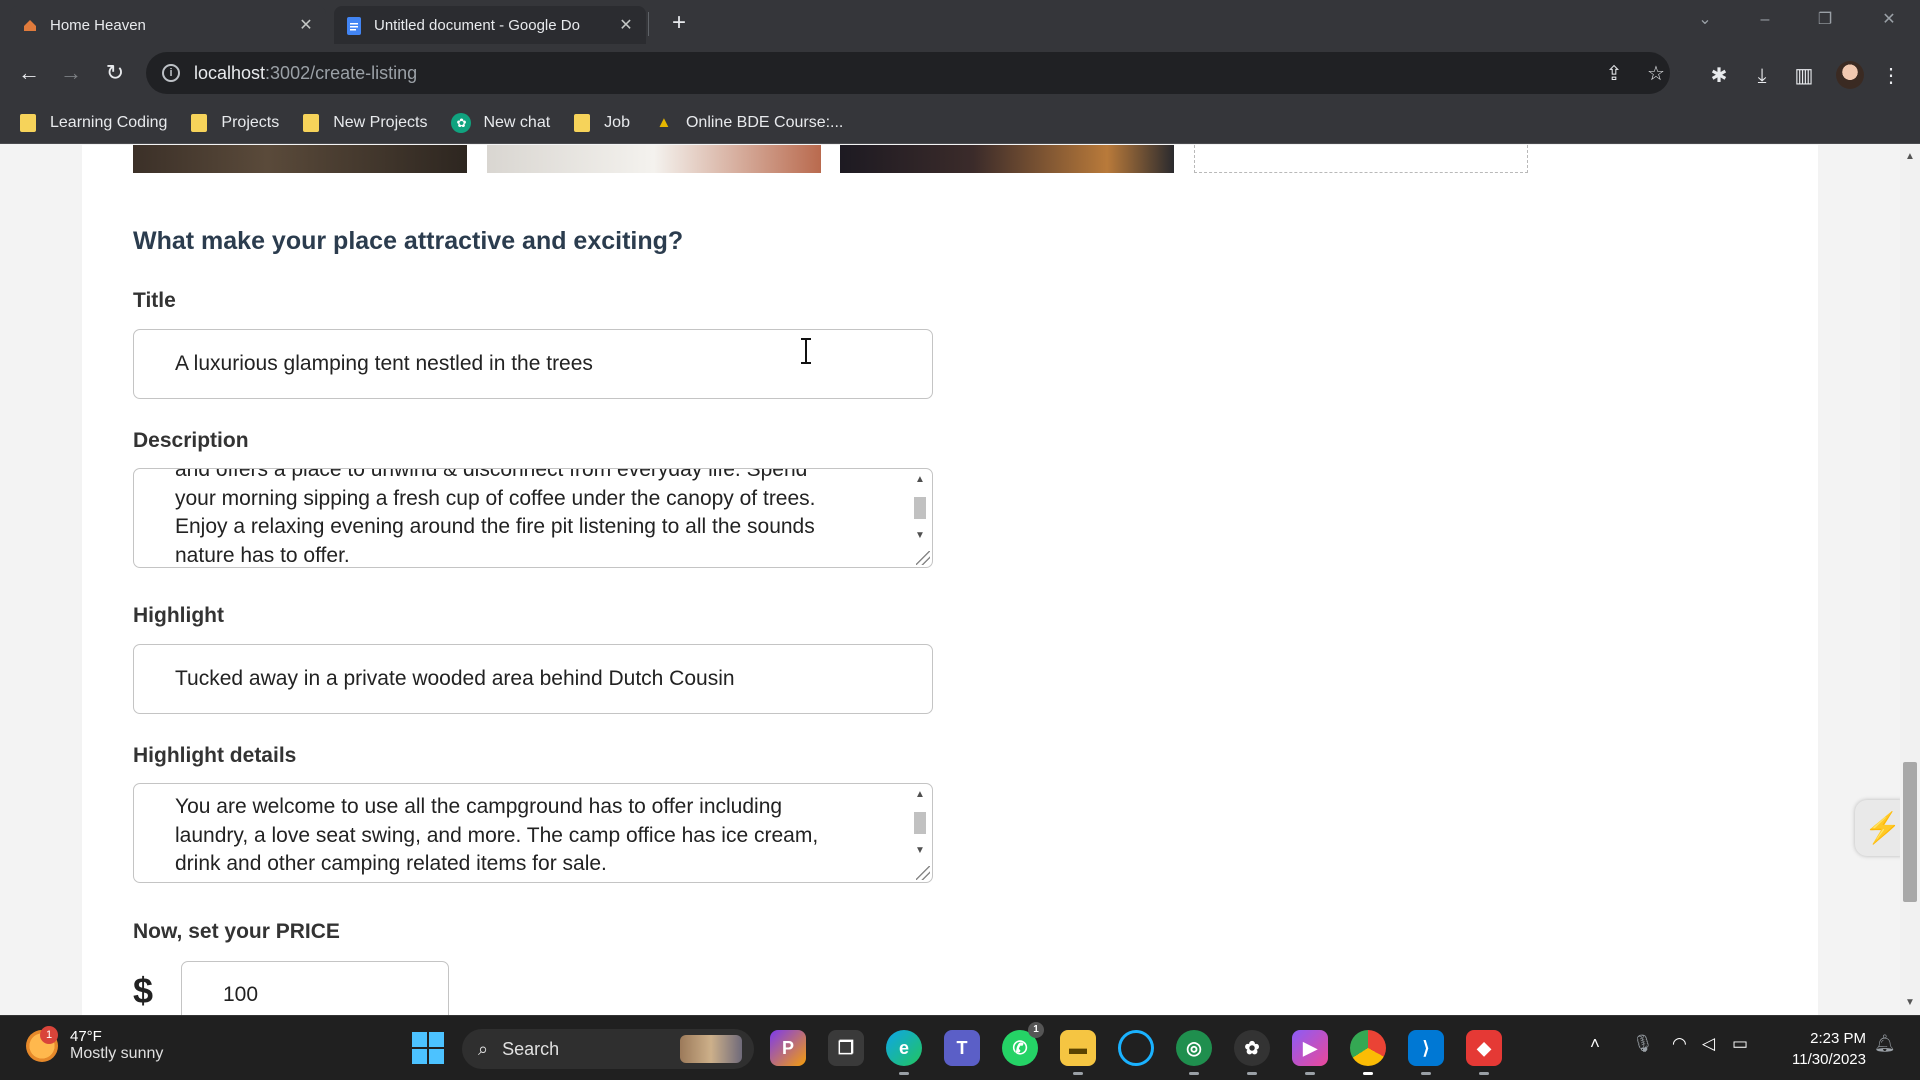  What do you see at coordinates (1910, 832) in the screenshot?
I see `page-scrollbar-thumb` at bounding box center [1910, 832].